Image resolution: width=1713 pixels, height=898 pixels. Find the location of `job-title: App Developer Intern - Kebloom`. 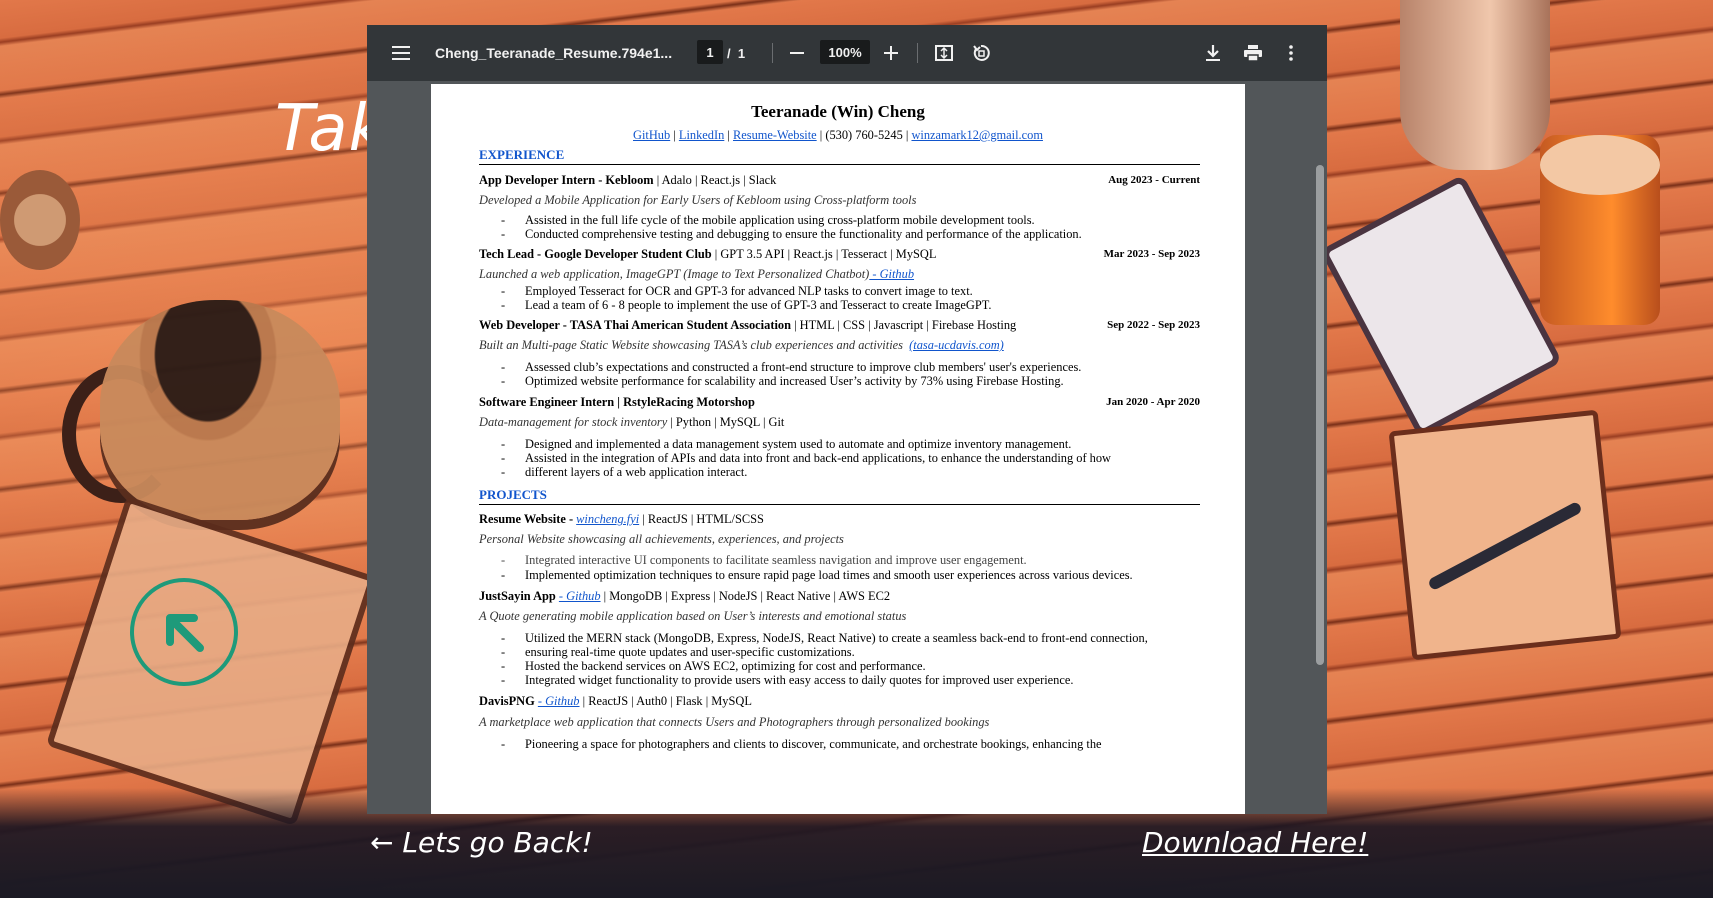

job-title: App Developer Intern - Kebloom is located at coordinates (566, 180).